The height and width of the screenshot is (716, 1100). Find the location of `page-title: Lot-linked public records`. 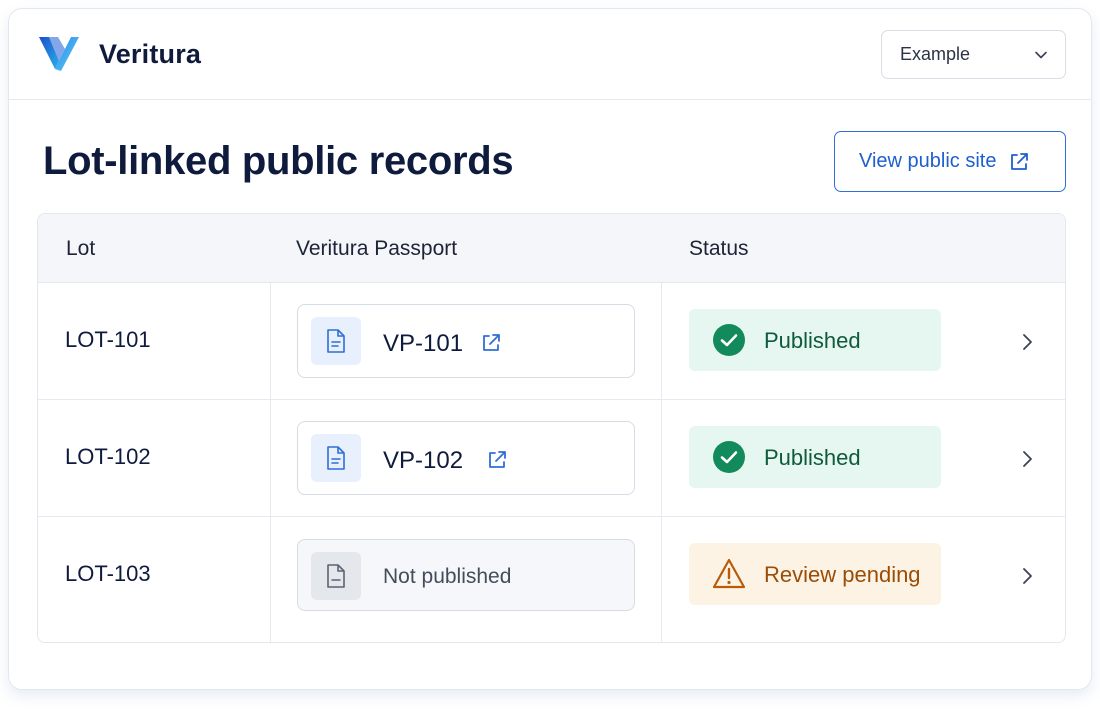

page-title: Lot-linked public records is located at coordinates (278, 161).